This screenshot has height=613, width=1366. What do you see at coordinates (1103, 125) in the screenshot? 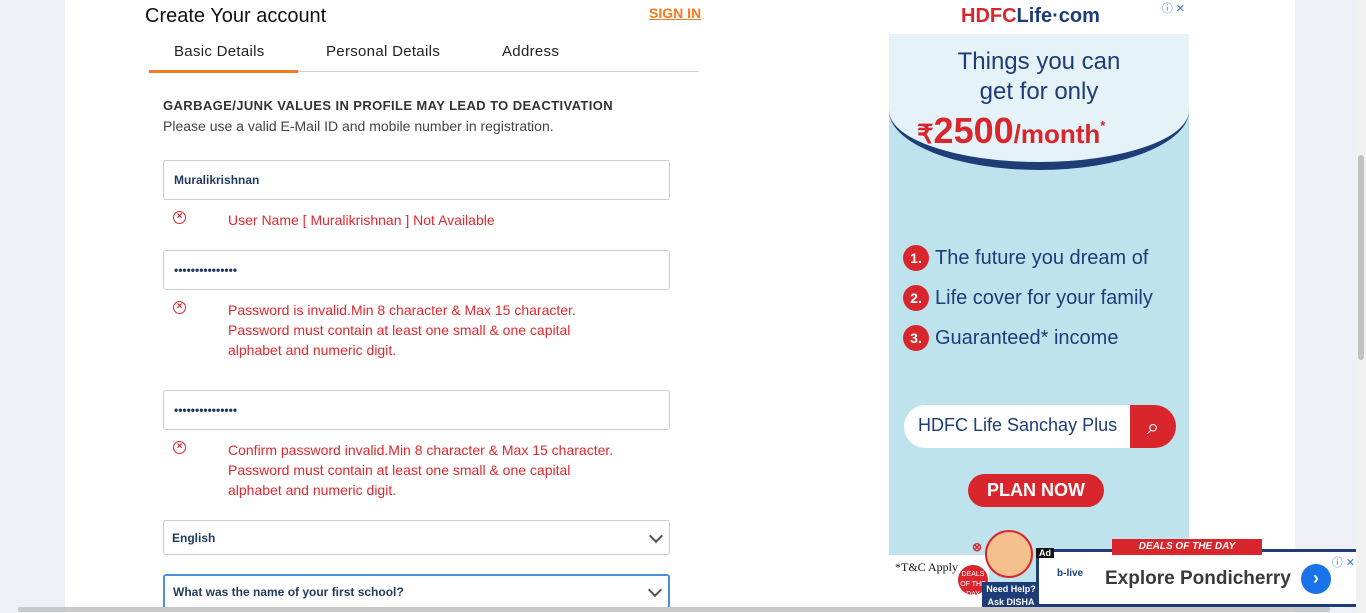
I see `price-mark: *` at bounding box center [1103, 125].